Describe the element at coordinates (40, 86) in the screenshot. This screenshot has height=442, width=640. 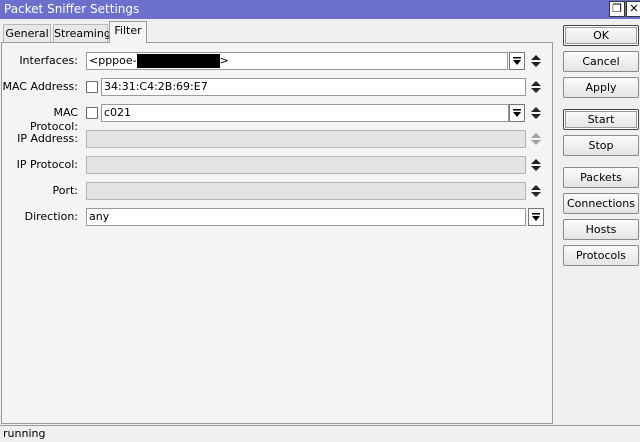
I see `mac-address-label: MAC Address:` at that location.